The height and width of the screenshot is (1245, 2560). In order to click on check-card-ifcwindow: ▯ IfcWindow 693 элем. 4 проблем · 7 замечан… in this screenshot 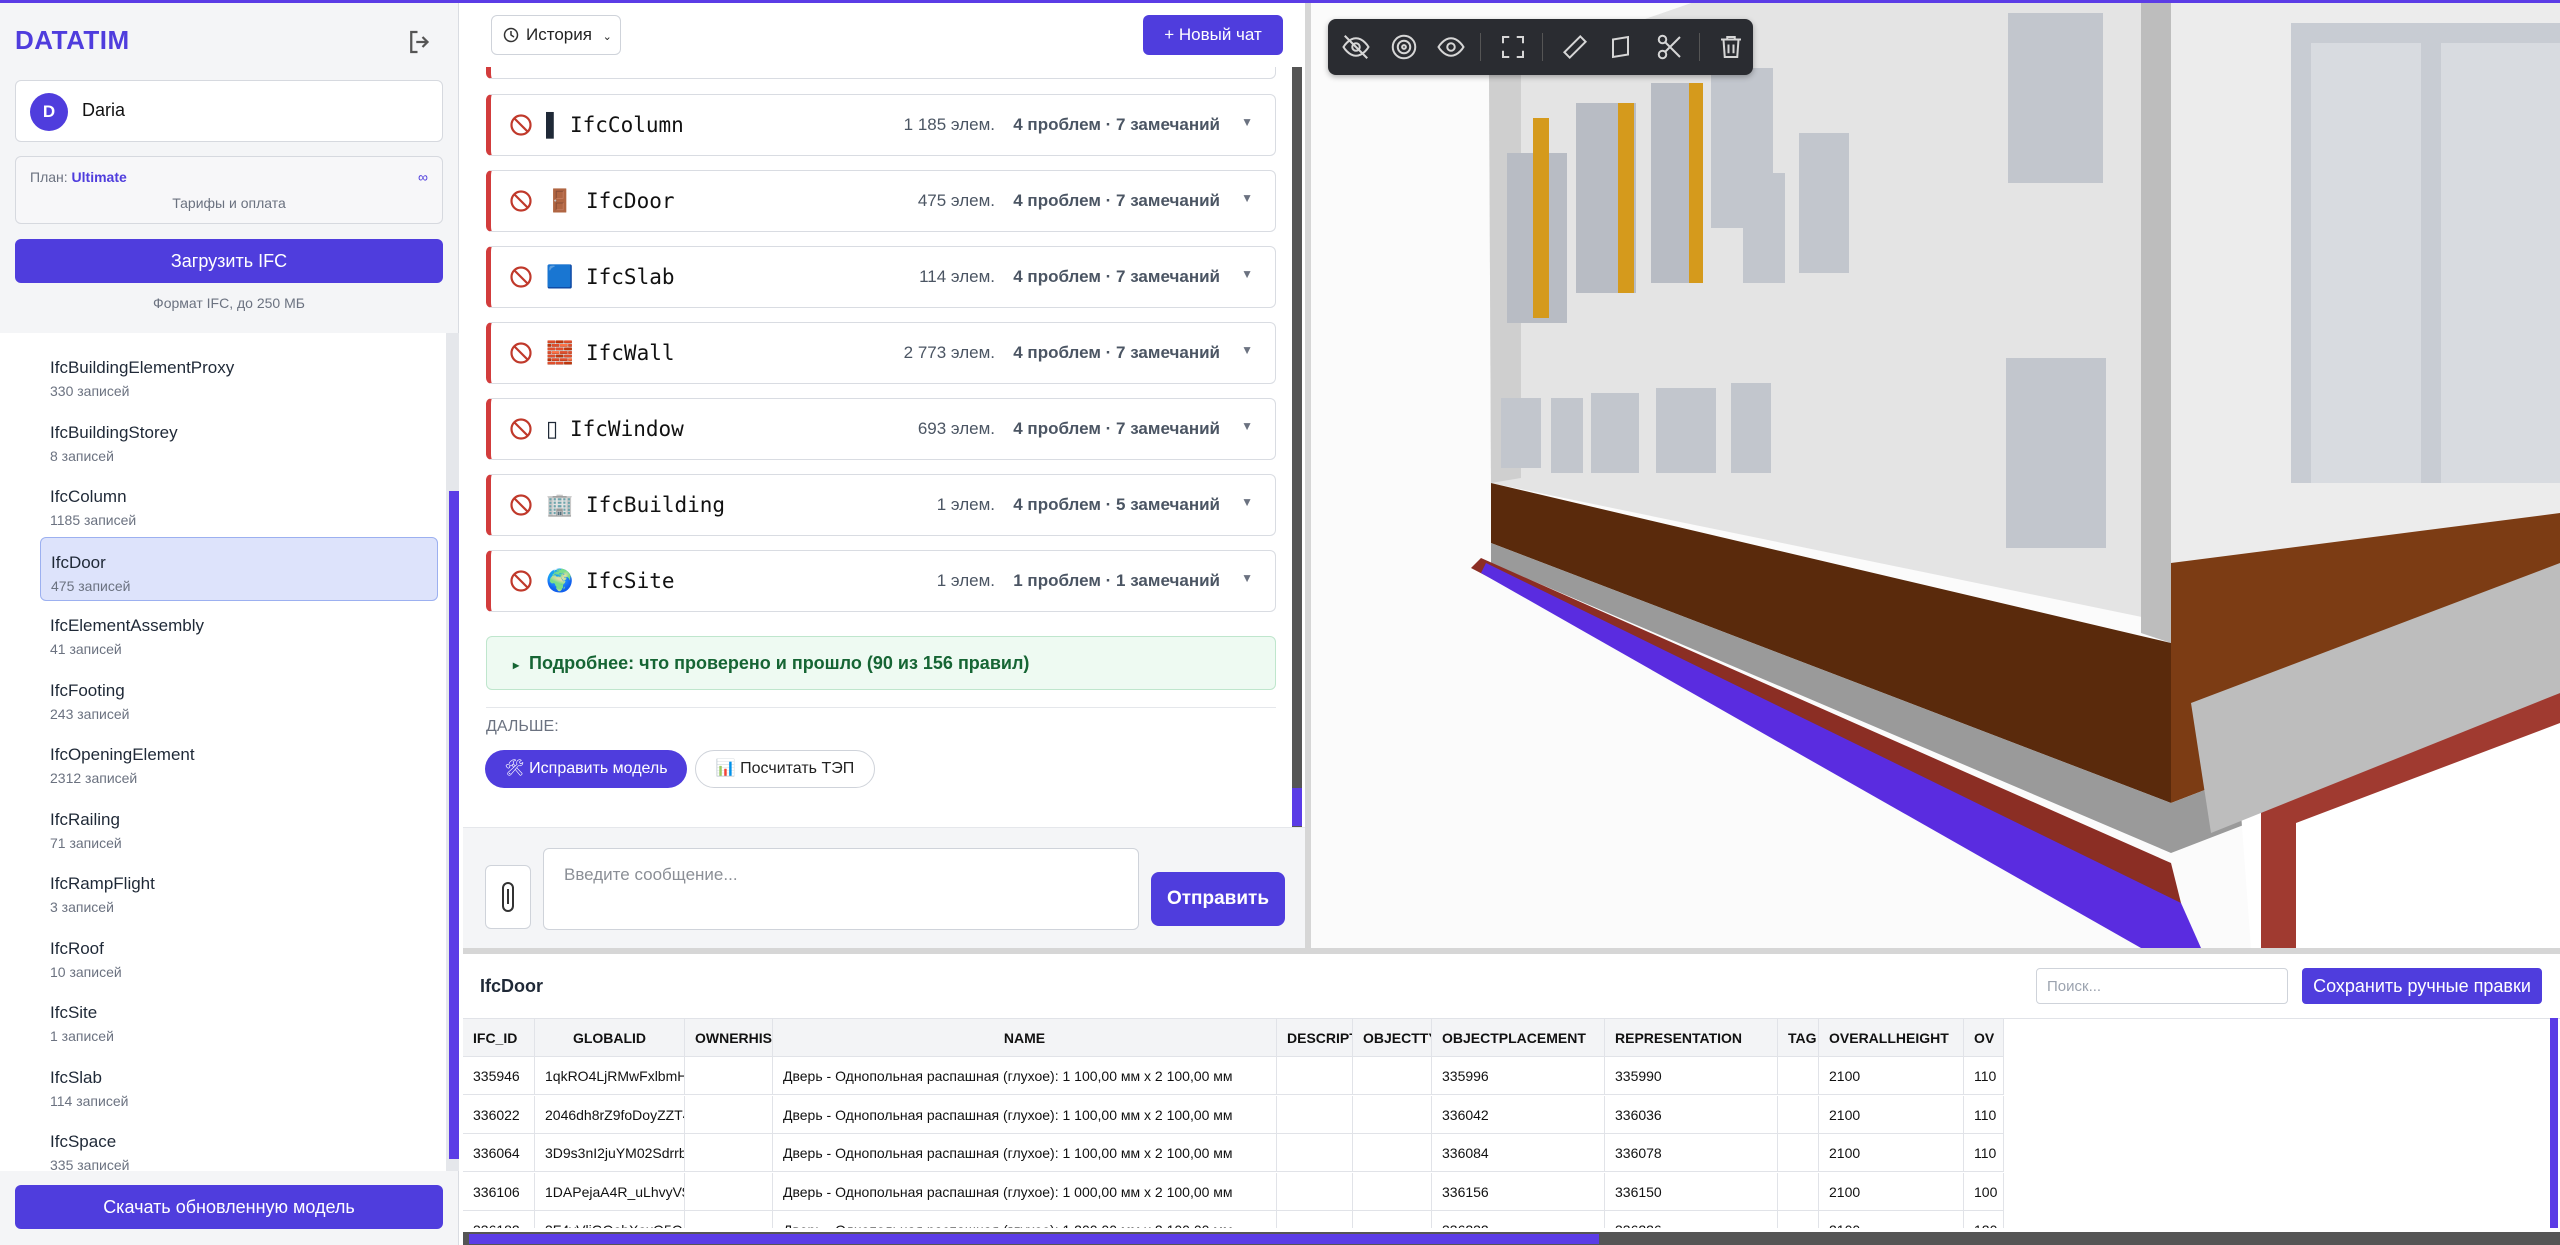, I will do `click(881, 429)`.